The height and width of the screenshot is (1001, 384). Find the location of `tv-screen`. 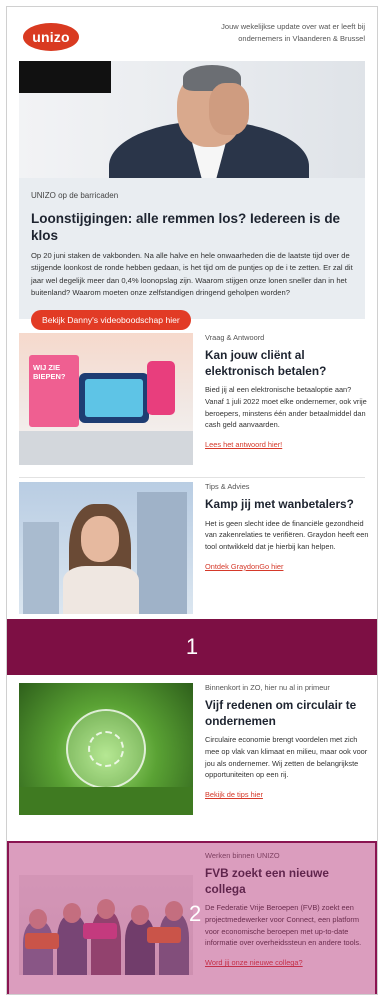

tv-screen is located at coordinates (65, 77).